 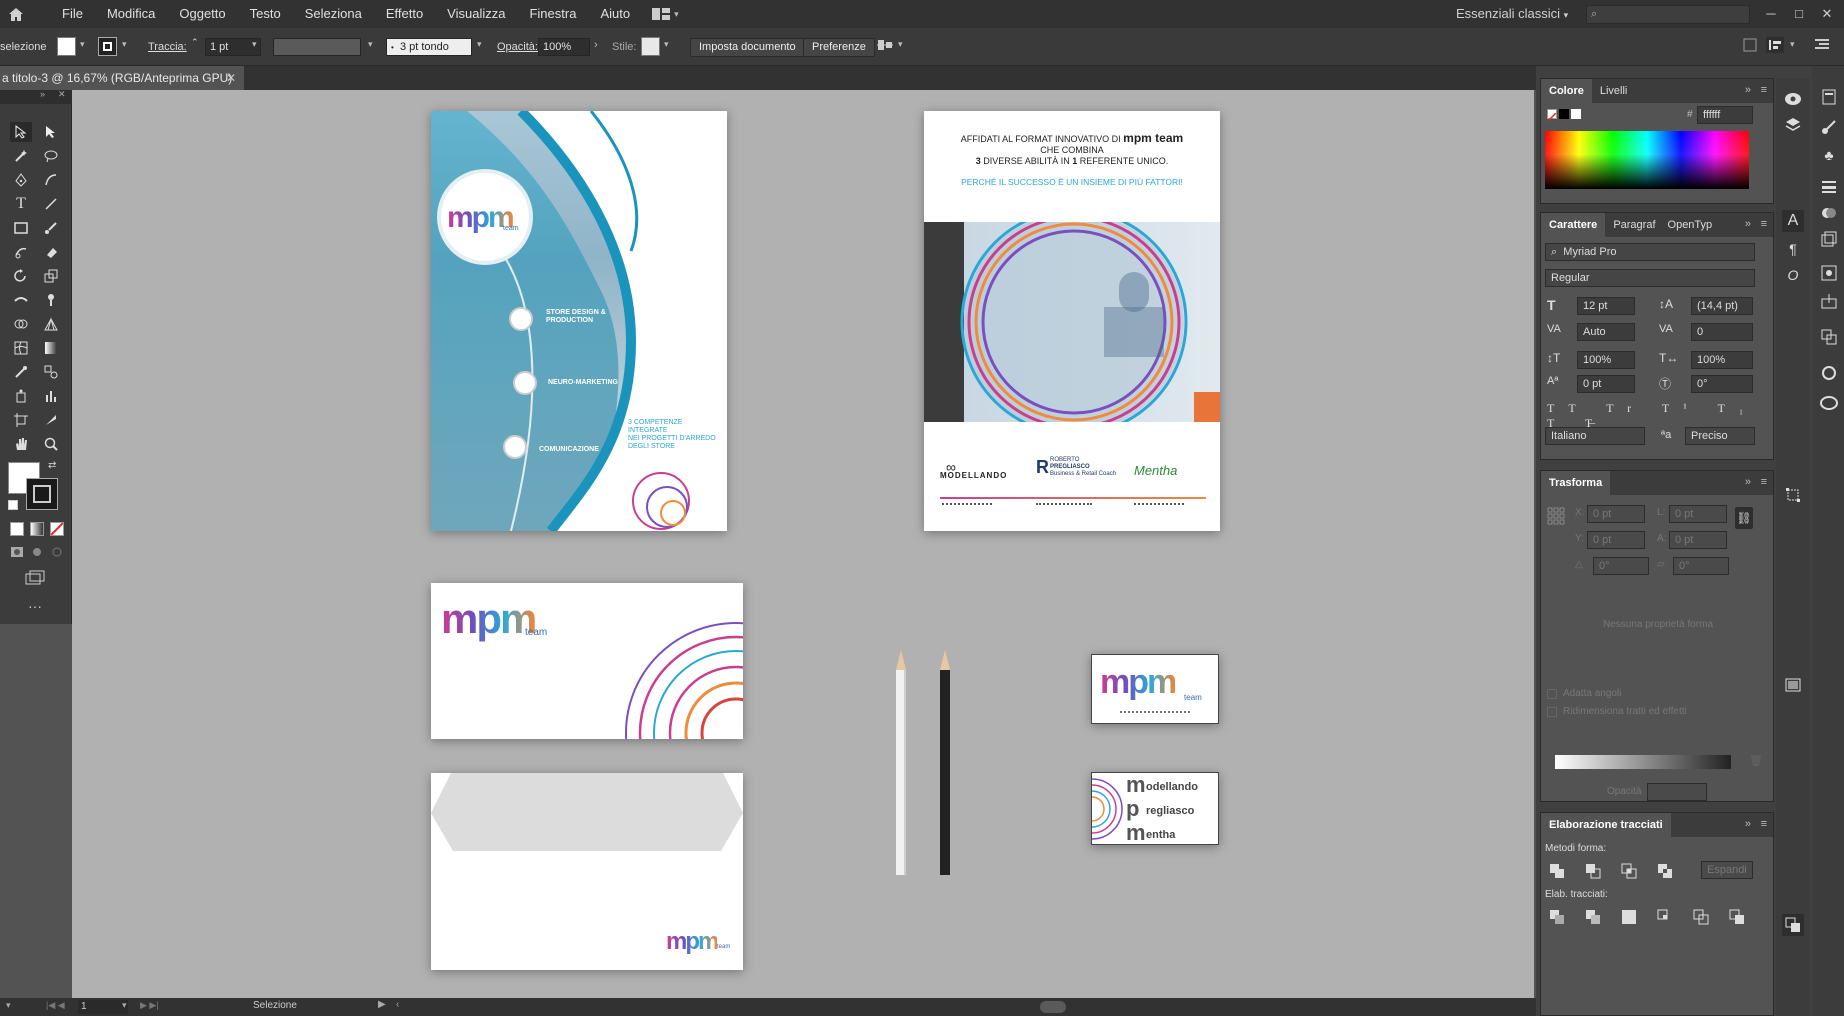 I want to click on menu-seleziona: Seleziona, so click(x=333, y=14).